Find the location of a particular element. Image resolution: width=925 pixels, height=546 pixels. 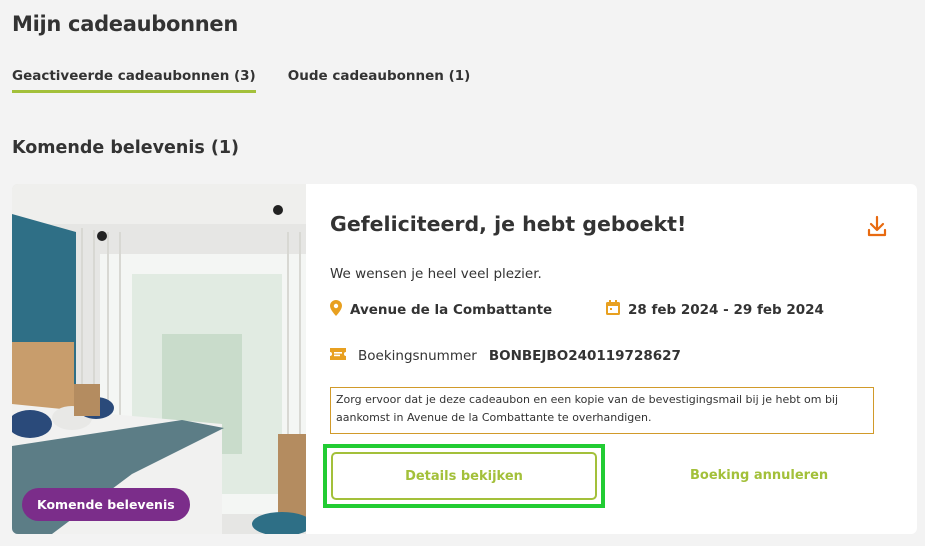

booking-number-value: BONBEJBO240119728627 is located at coordinates (584, 356).